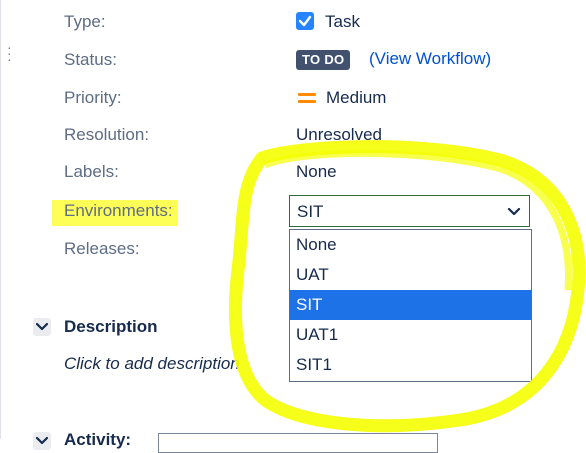 The image size is (586, 453). Describe the element at coordinates (93, 97) in the screenshot. I see `priority-label: Priority:` at that location.